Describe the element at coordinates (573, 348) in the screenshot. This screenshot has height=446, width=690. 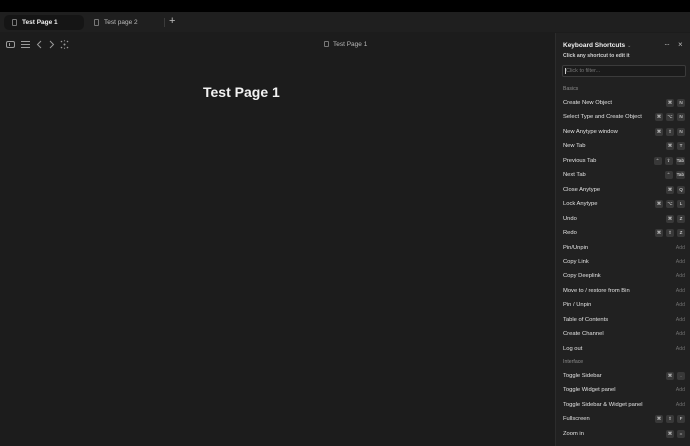
I see `shortcut-label: Log out` at that location.